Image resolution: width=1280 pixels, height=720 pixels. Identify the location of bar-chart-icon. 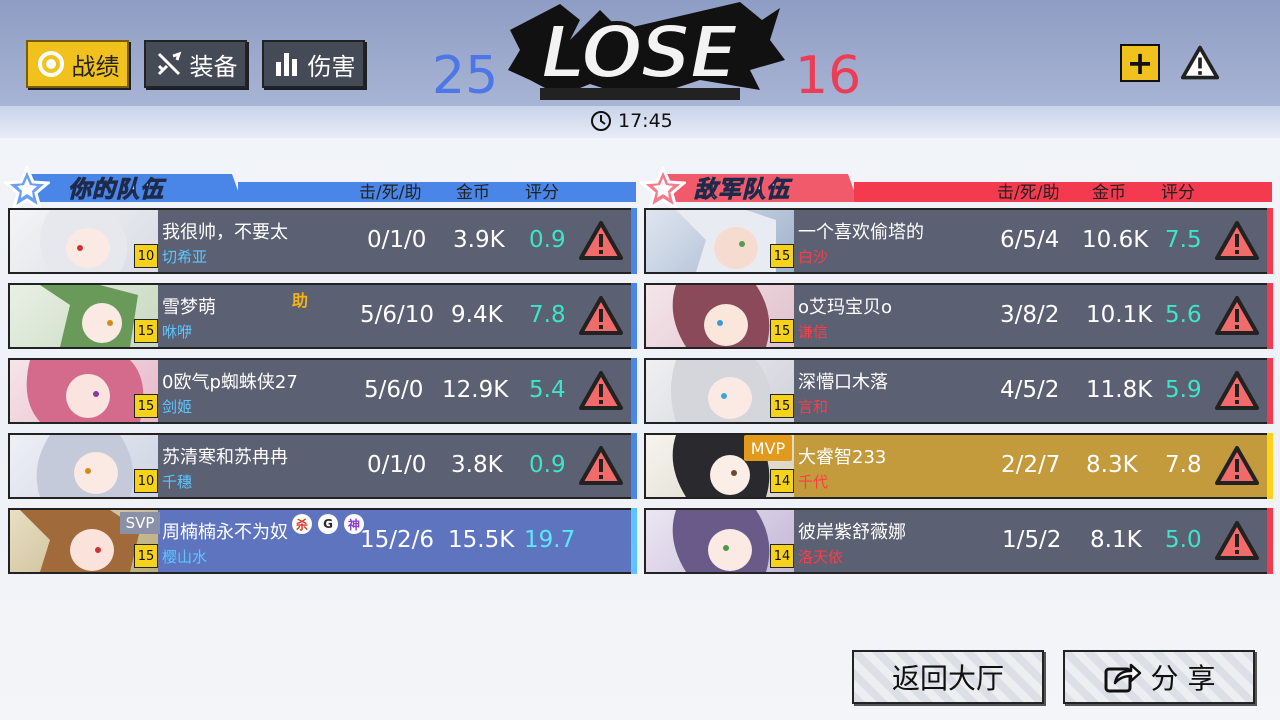
(287, 64).